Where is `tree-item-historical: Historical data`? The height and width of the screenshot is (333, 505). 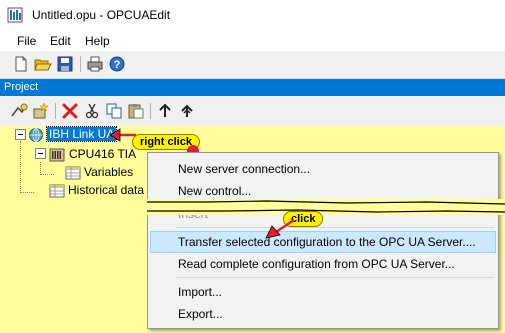
tree-item-historical: Historical data is located at coordinates (106, 190).